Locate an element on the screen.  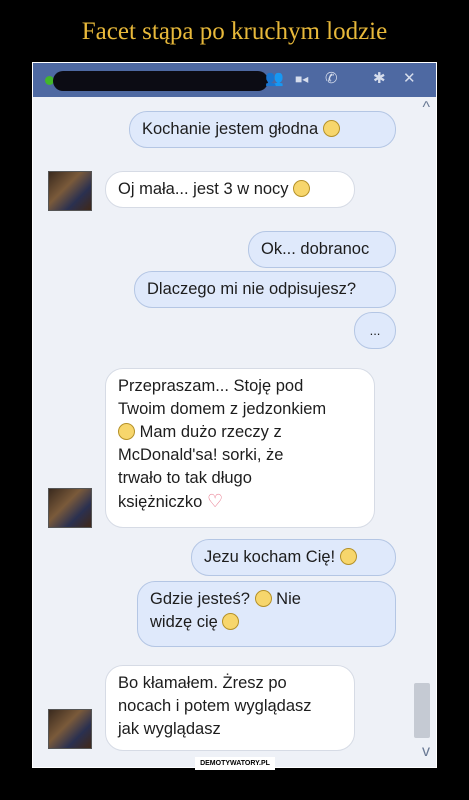
scroll-down-icon: v is located at coordinates (426, 752).